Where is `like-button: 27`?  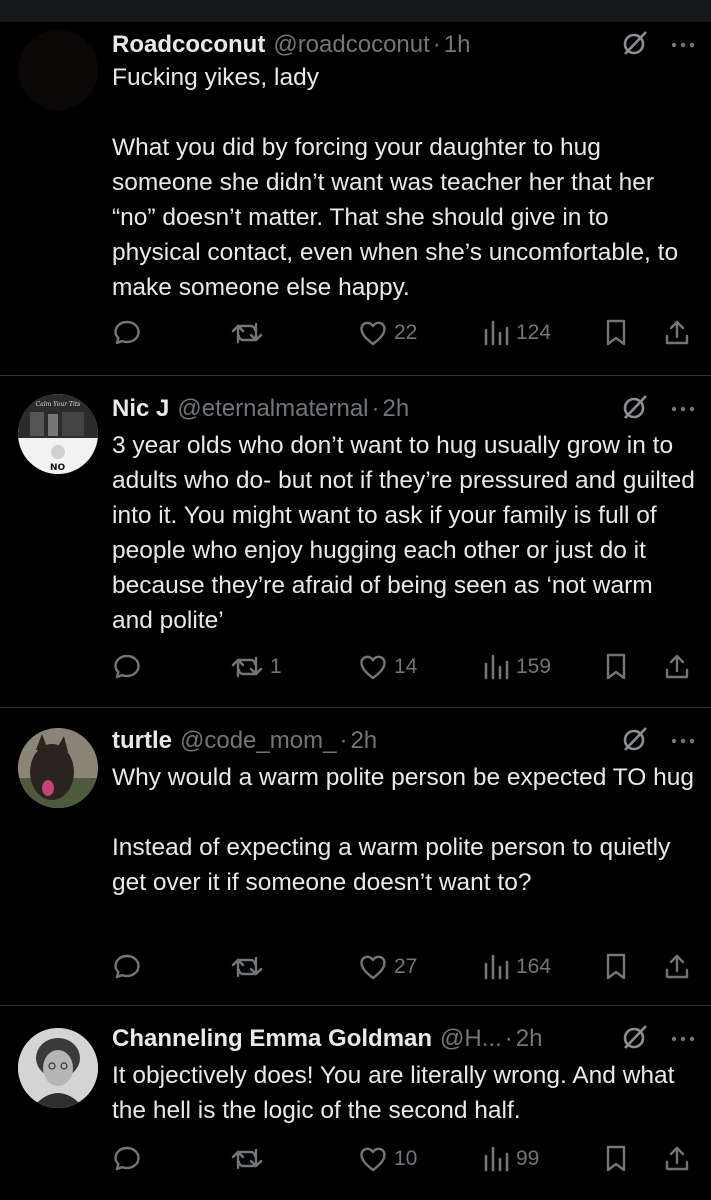 like-button: 27 is located at coordinates (387, 967).